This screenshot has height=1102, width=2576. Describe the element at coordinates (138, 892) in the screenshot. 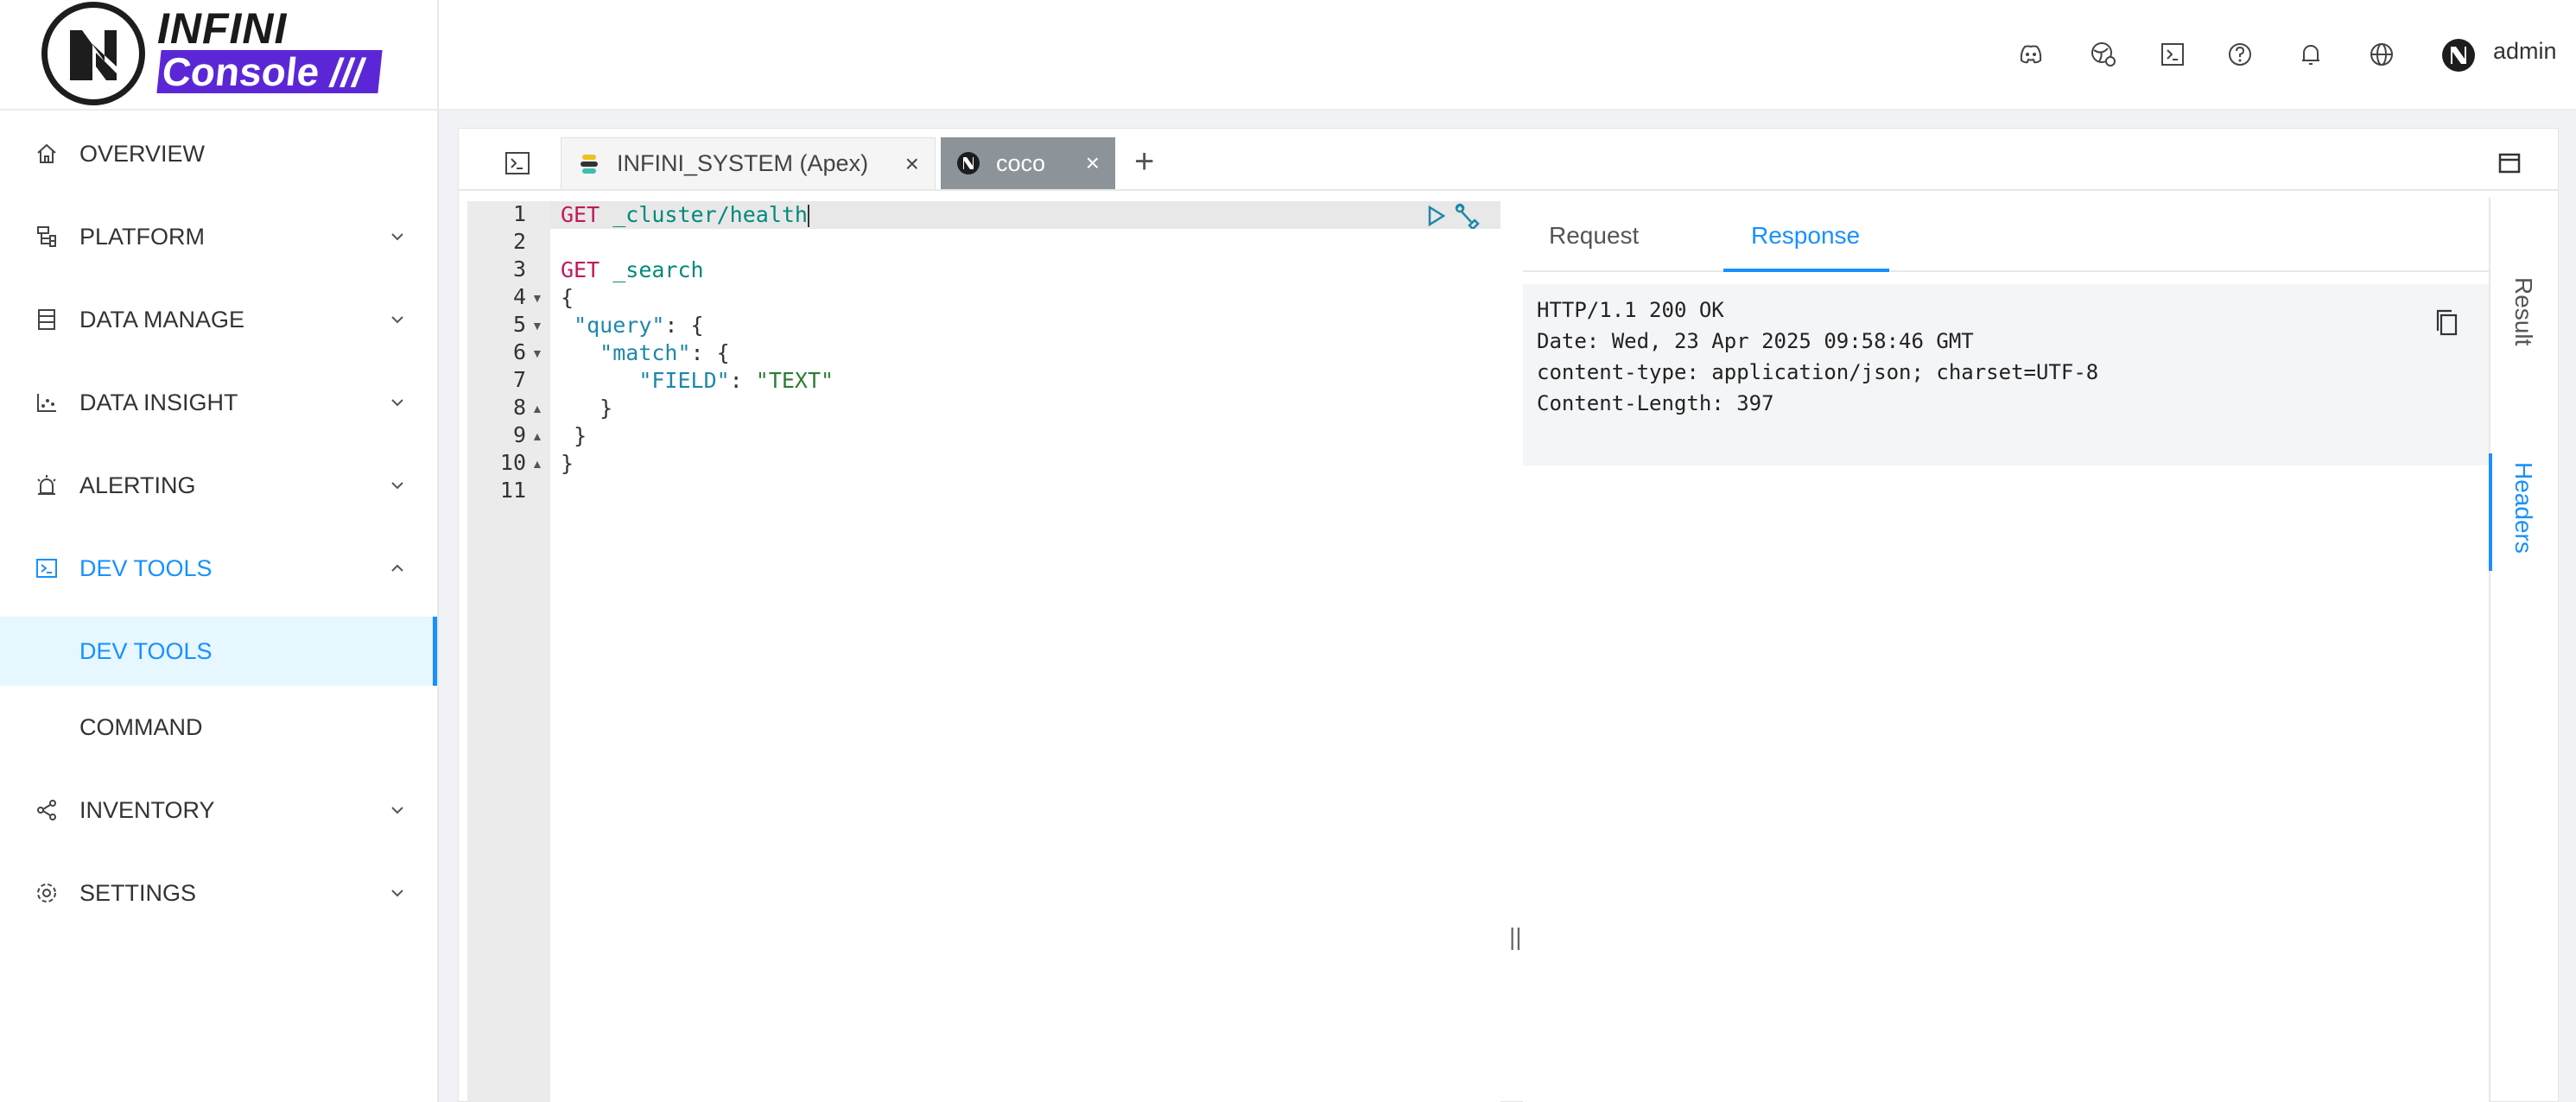

I see `sidebar-item-label: SETTINGS` at that location.